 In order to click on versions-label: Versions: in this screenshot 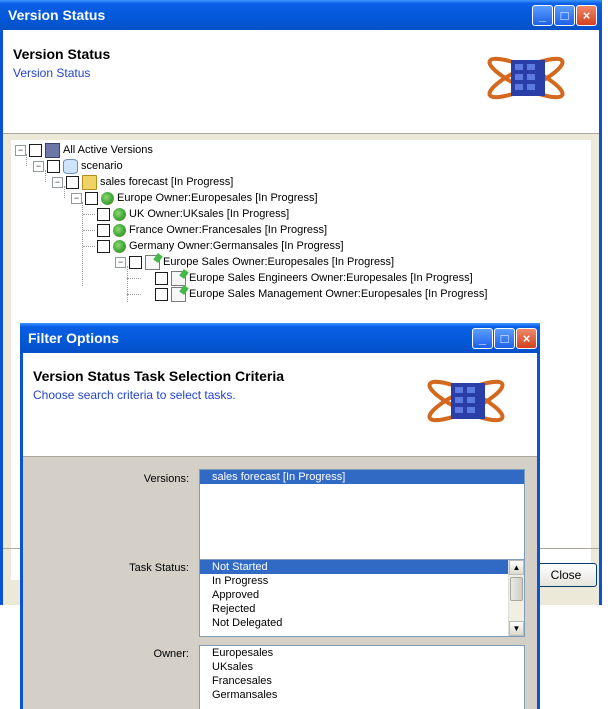, I will do `click(166, 479)`.